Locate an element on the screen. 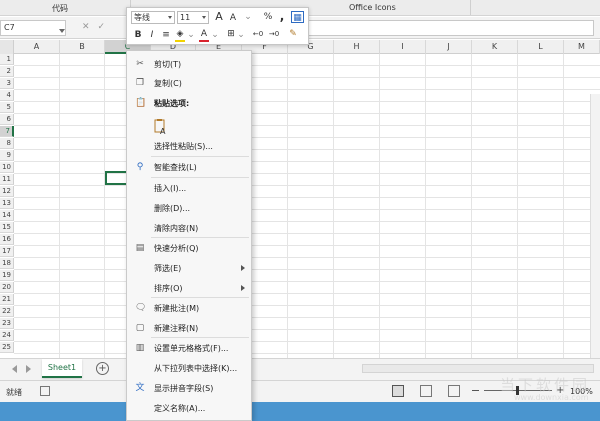  shrink-font-button: A is located at coordinates (233, 18).